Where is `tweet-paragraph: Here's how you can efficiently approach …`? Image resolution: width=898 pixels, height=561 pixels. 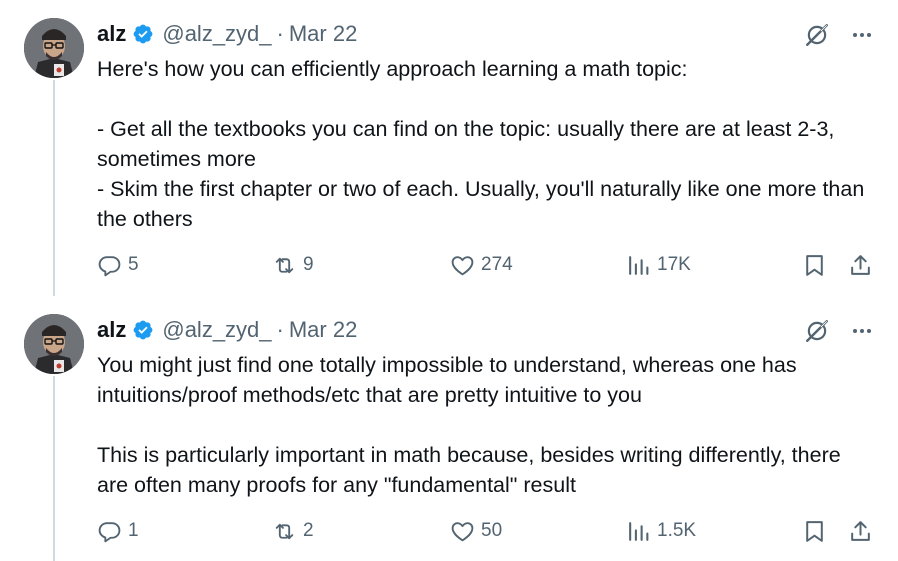
tweet-paragraph: Here's how you can efficiently approach … is located at coordinates (392, 69).